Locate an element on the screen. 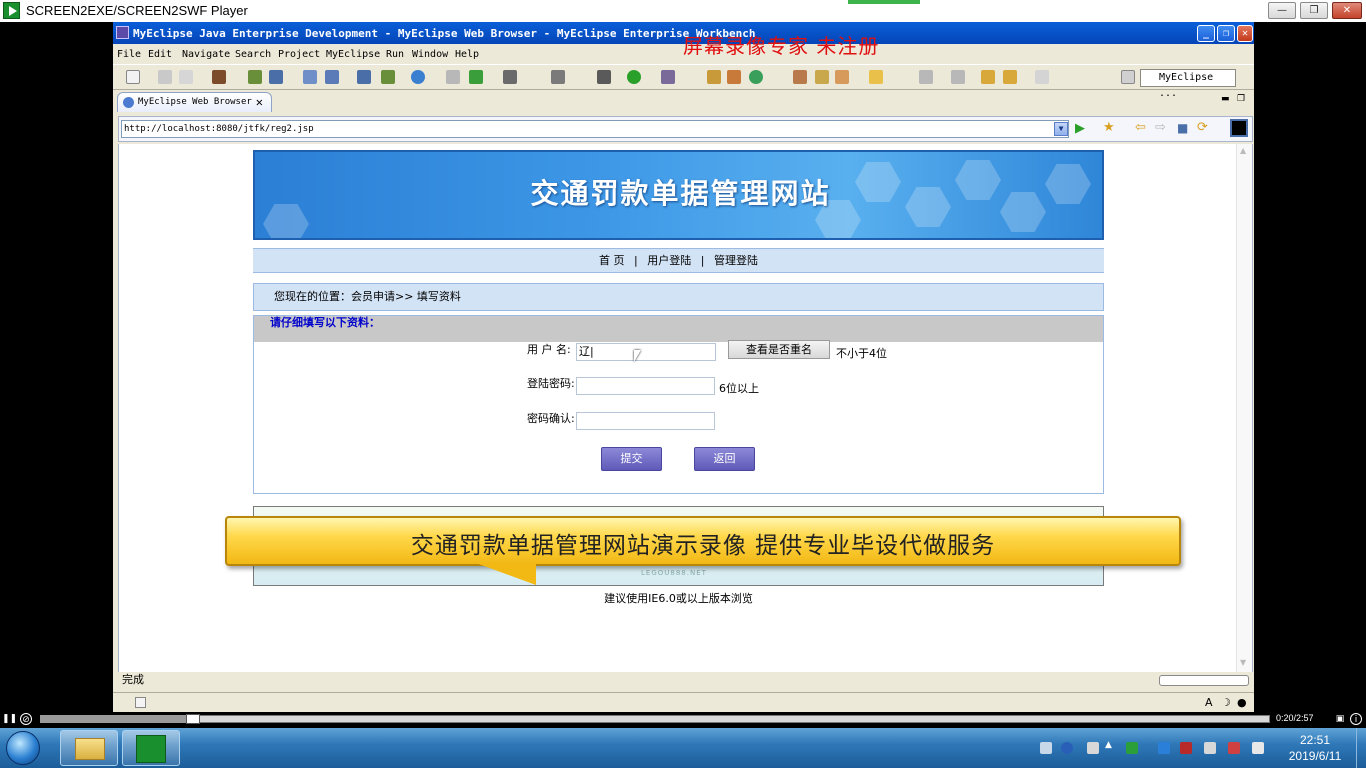 The image size is (1366, 768). seek-bar is located at coordinates (655, 719).